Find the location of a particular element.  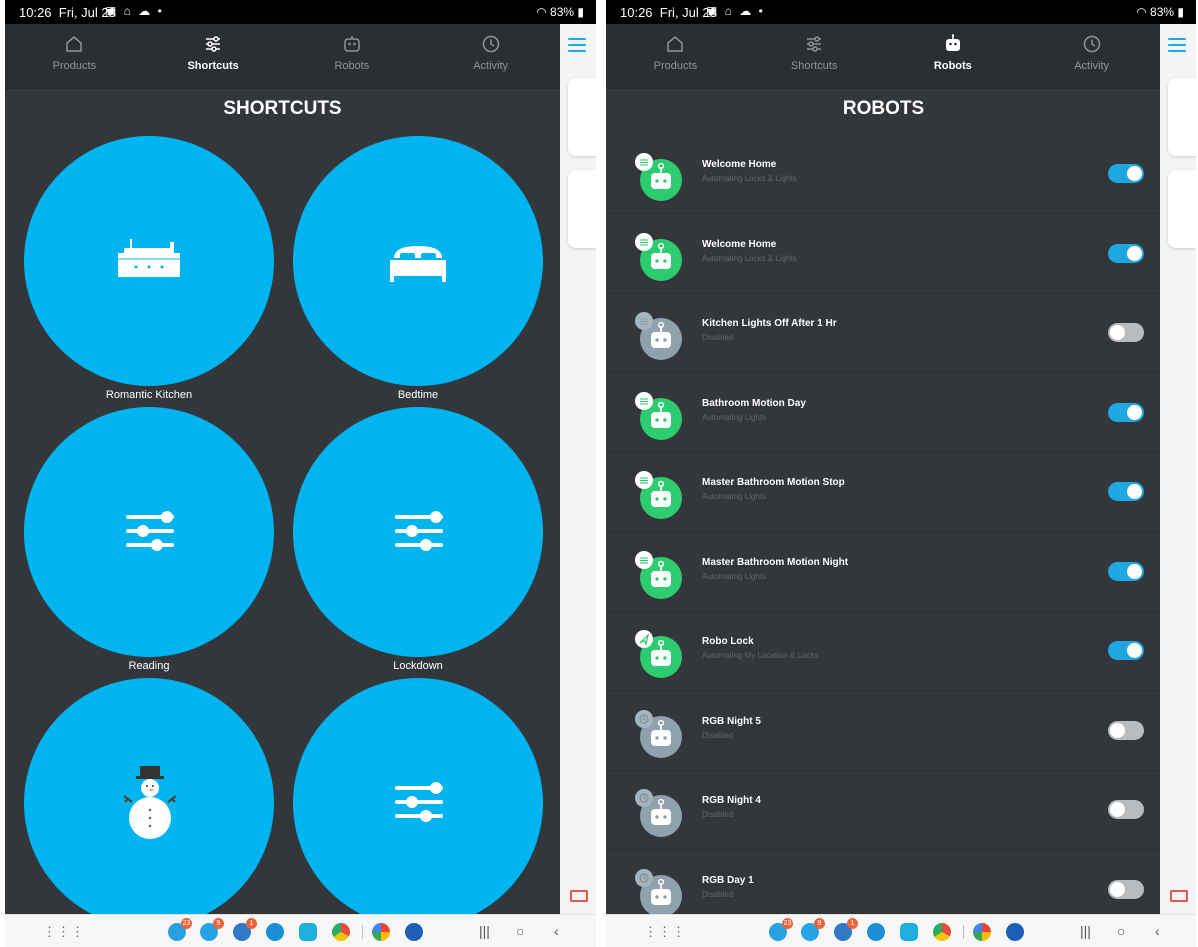

robot-row: RGB Night 5 Disabled is located at coordinates (883, 731).